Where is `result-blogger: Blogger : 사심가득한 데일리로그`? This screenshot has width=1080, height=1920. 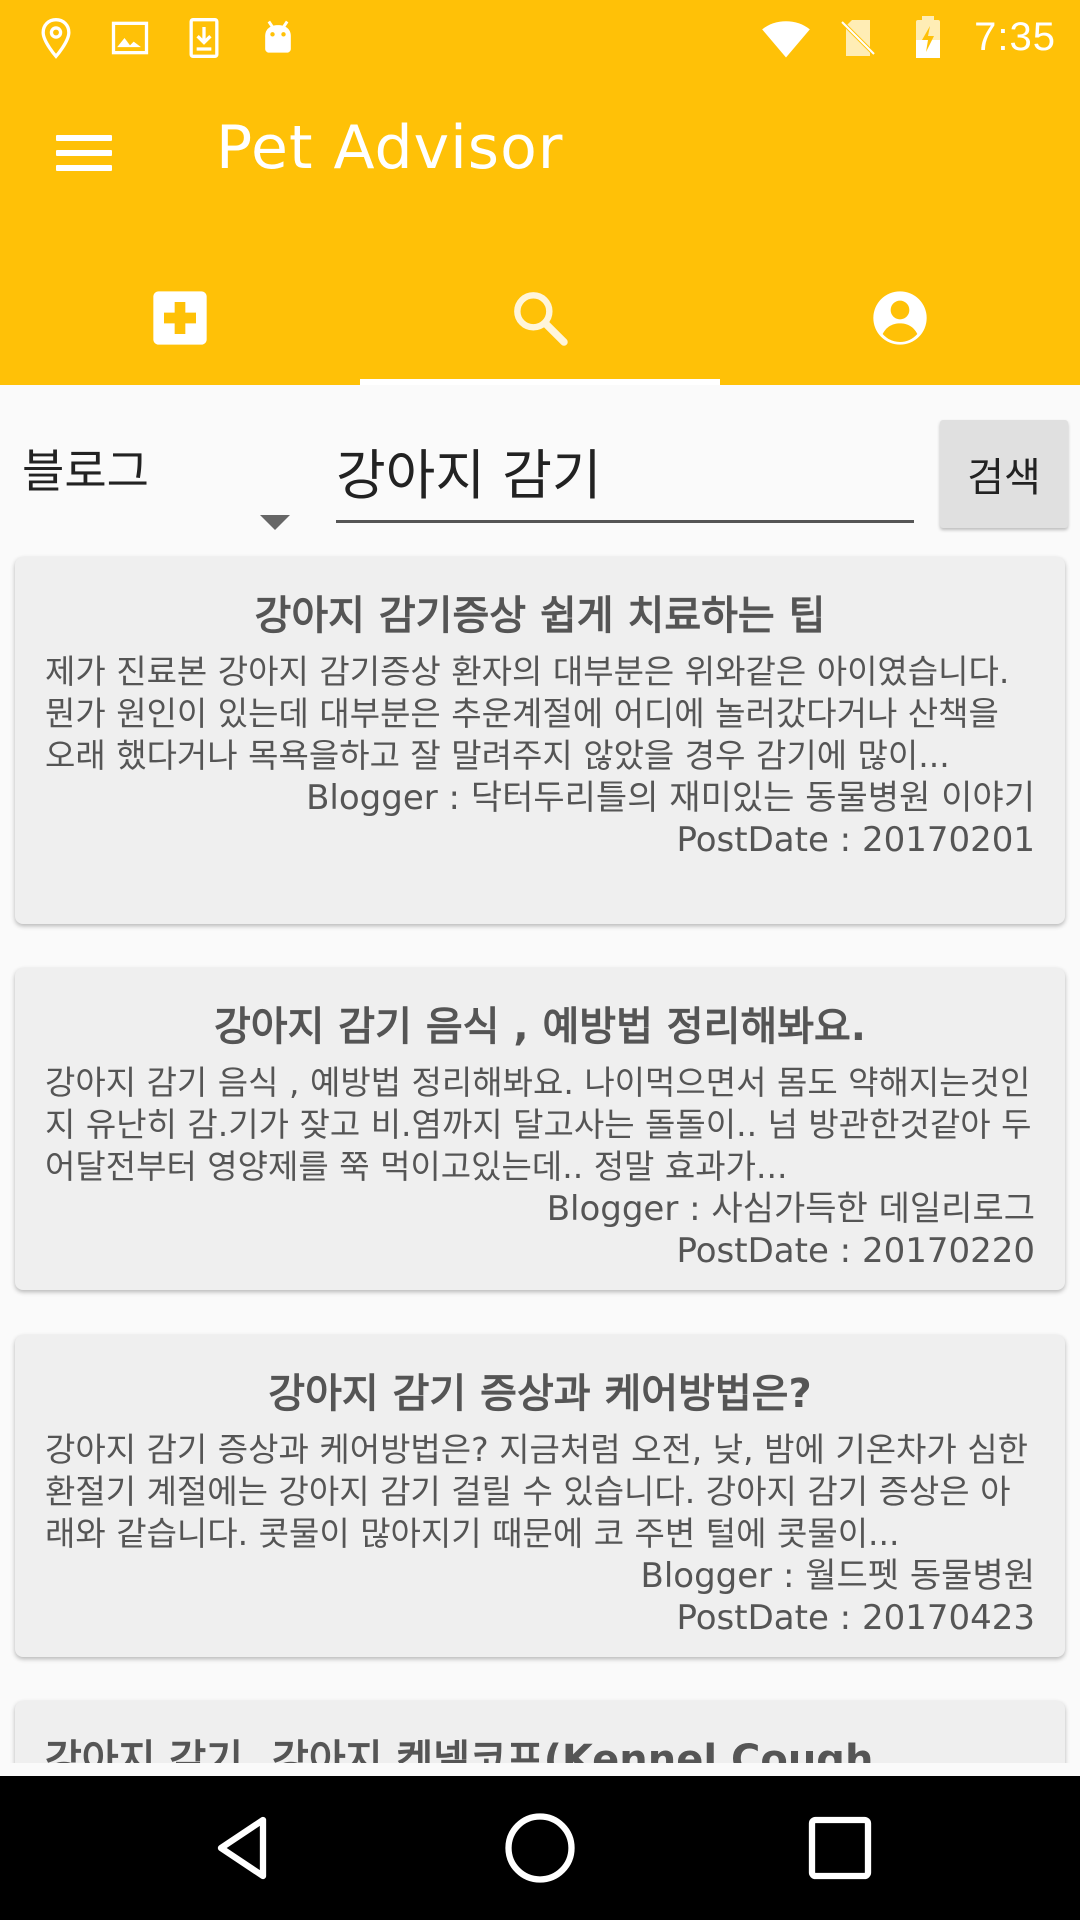
result-blogger: Blogger : 사심가득한 데일리로그 is located at coordinates (790, 1209).